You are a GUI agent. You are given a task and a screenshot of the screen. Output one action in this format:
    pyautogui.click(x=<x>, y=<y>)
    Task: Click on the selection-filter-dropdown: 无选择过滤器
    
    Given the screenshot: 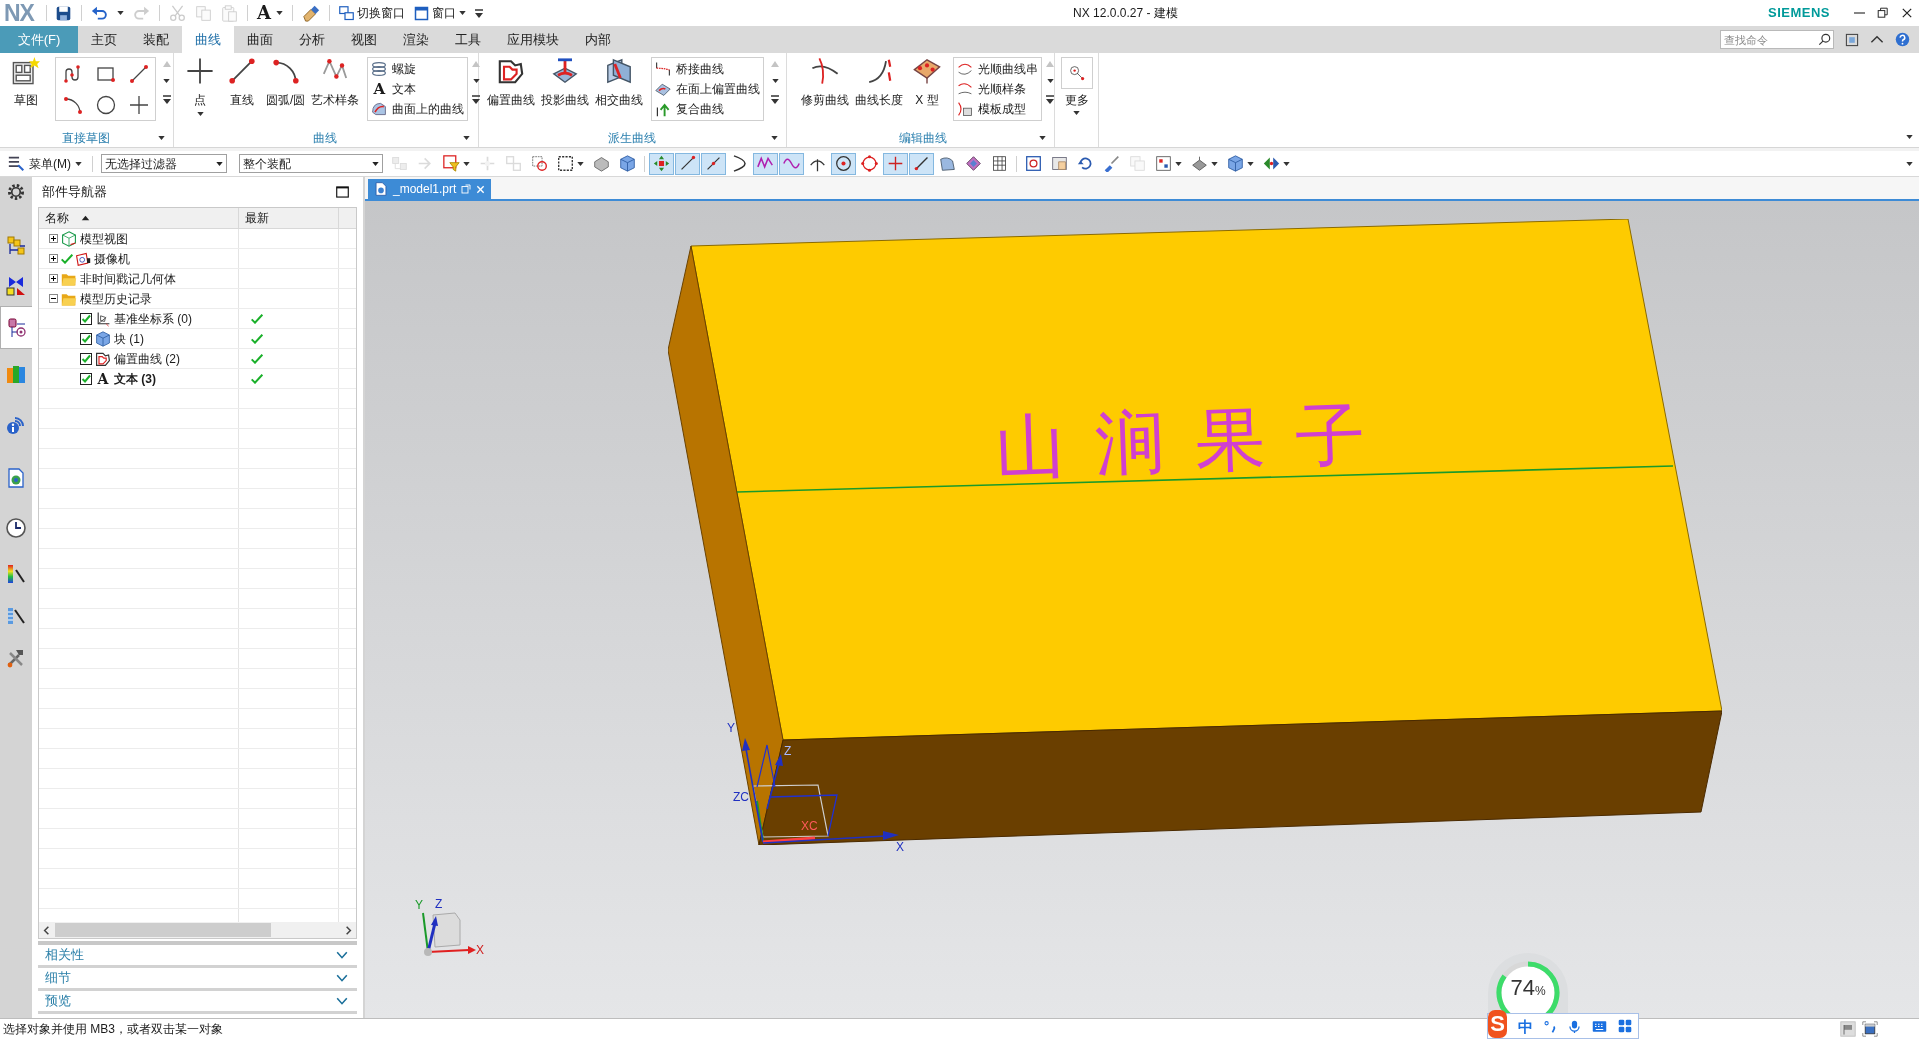 What is the action you would take?
    pyautogui.click(x=164, y=163)
    